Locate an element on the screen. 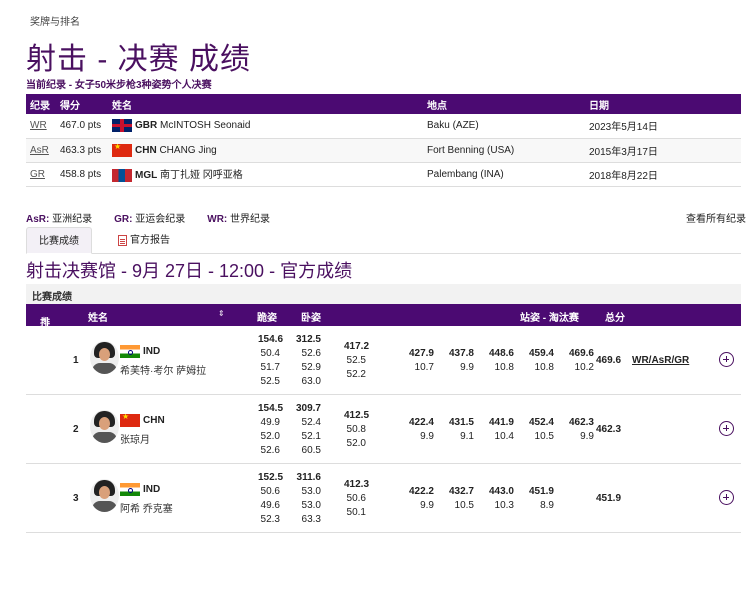 The height and width of the screenshot is (602, 750). standing-series: 50.1 is located at coordinates (356, 512).